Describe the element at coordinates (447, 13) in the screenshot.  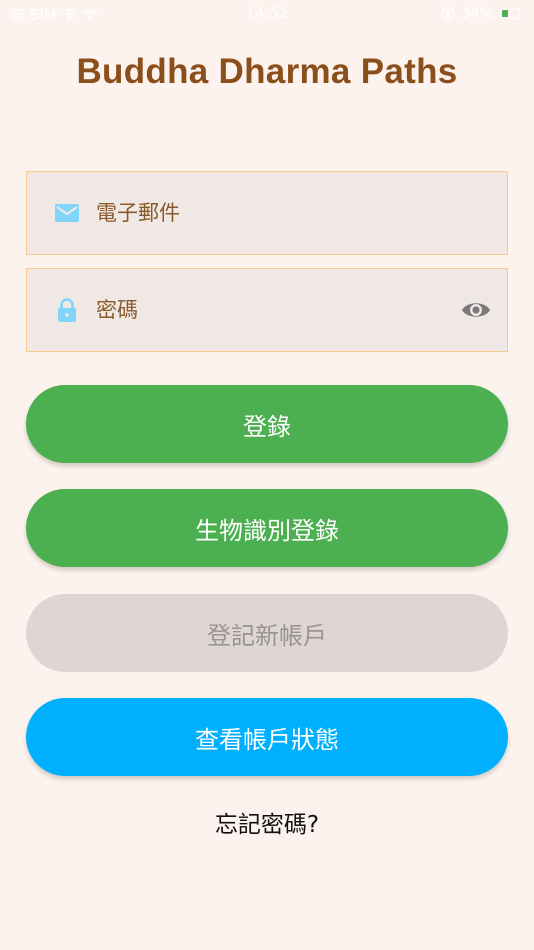
I see `orientation-lock-icon` at that location.